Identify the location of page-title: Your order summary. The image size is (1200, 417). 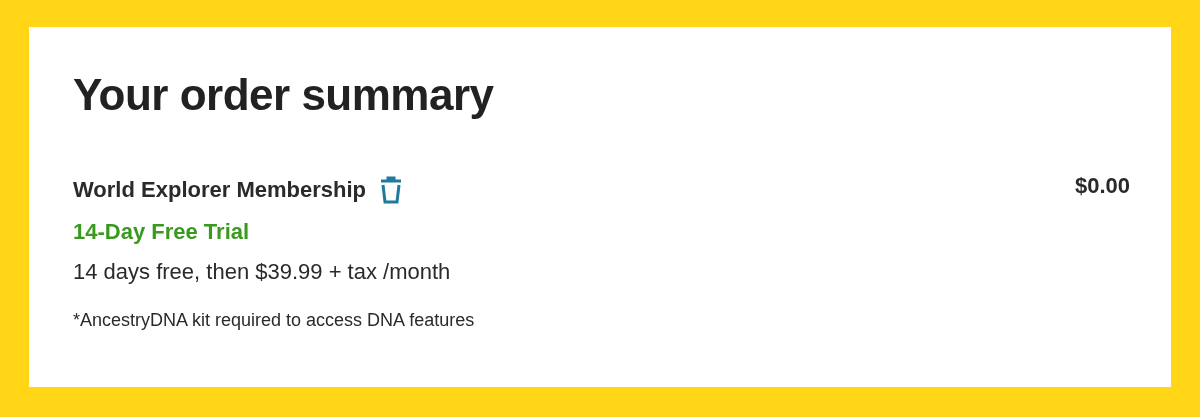
(284, 95).